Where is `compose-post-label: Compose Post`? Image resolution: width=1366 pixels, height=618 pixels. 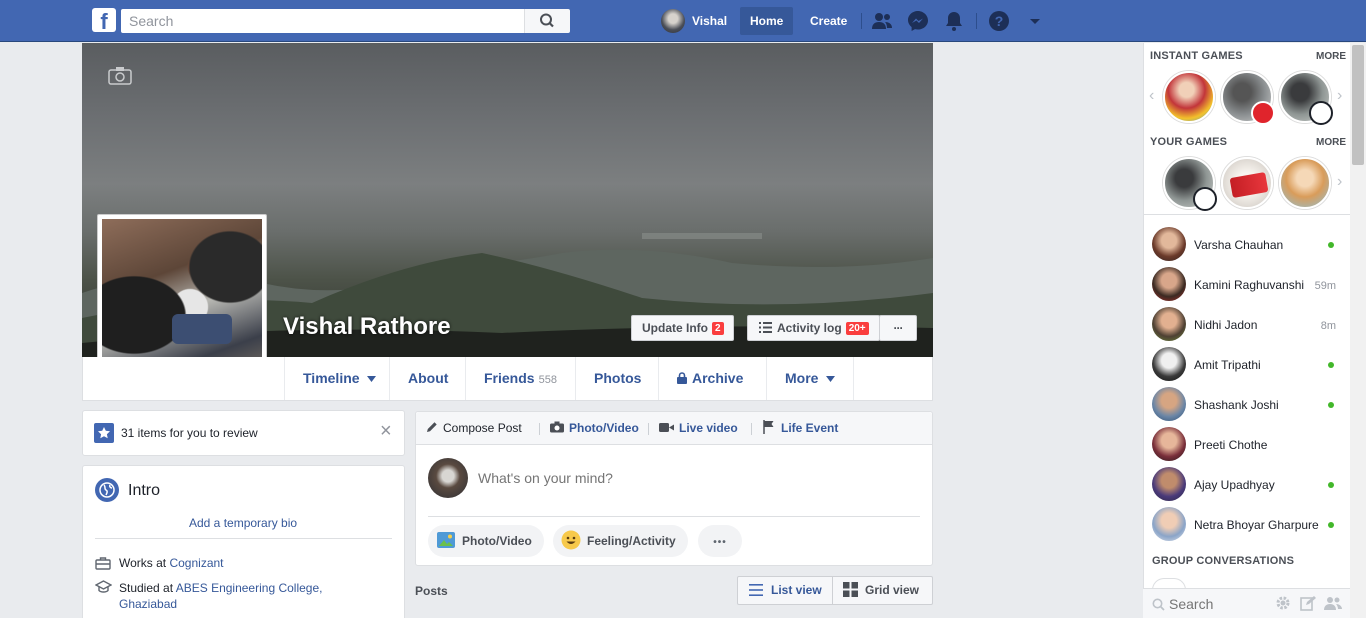 compose-post-label: Compose Post is located at coordinates (482, 428).